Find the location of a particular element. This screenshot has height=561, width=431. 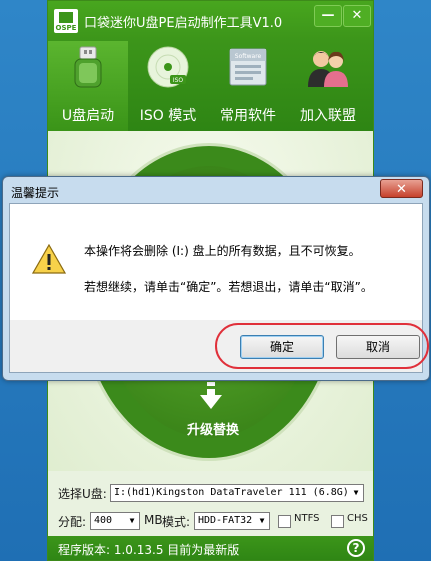

alloc-select-value: 400 is located at coordinates (103, 520).